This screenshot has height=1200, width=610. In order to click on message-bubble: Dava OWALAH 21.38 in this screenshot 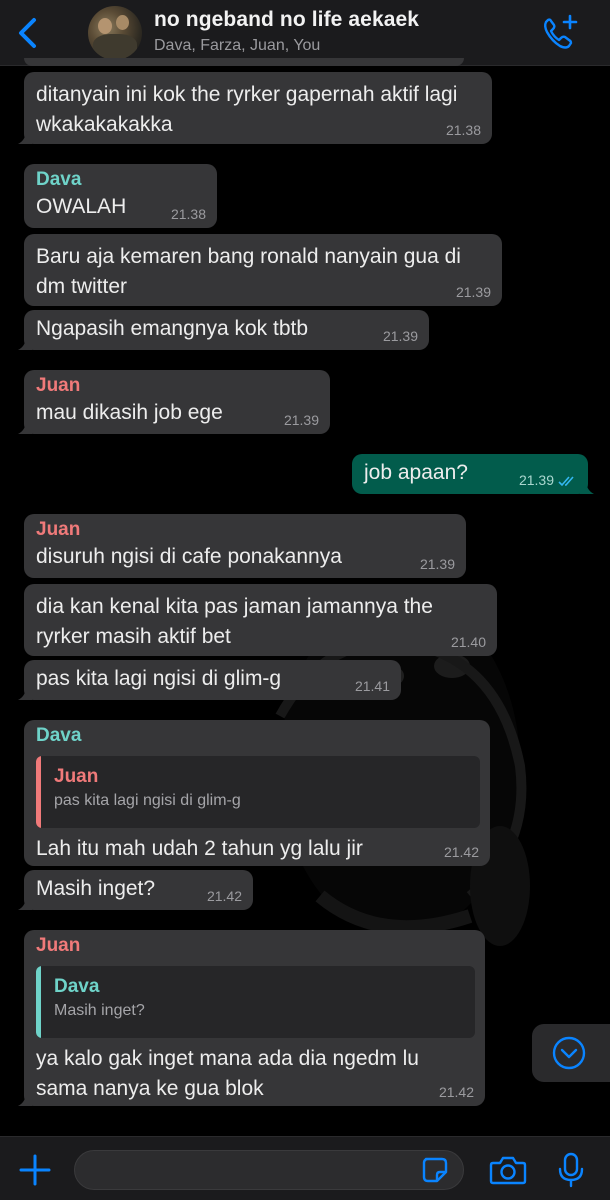, I will do `click(120, 196)`.